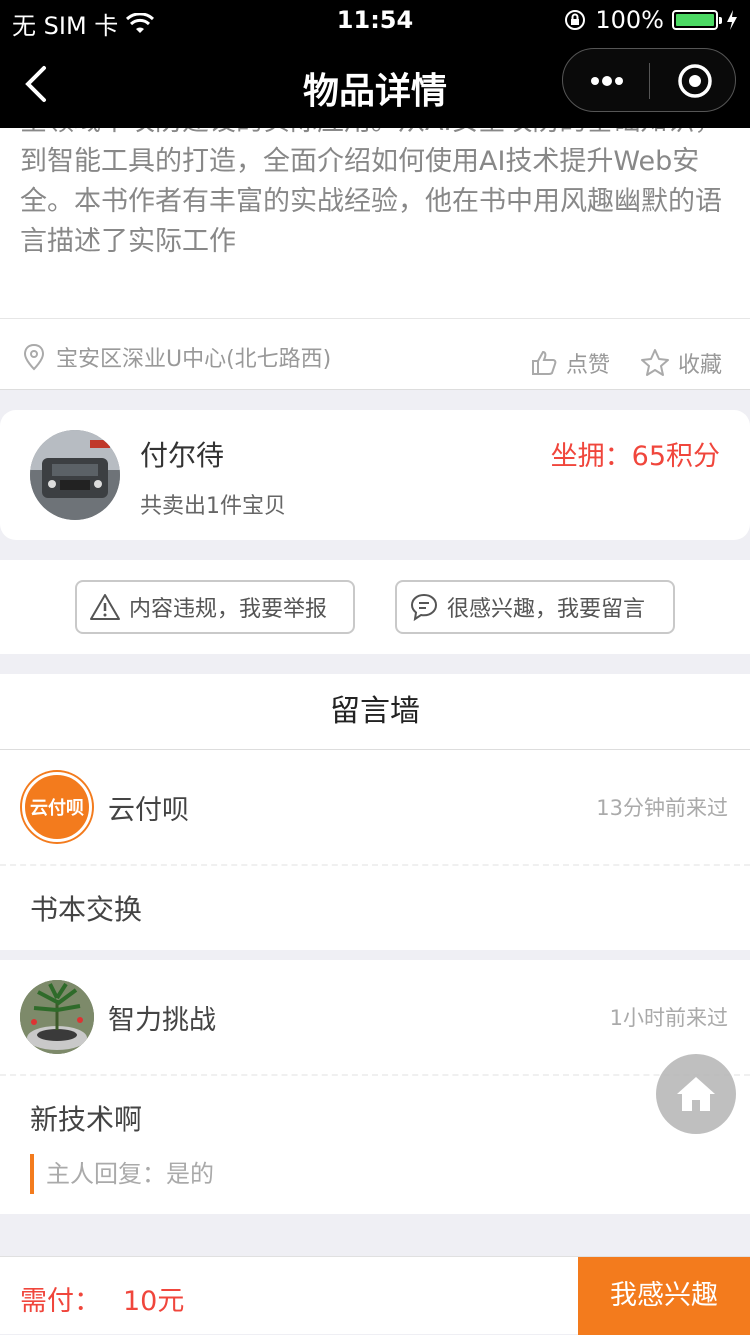  Describe the element at coordinates (629, 20) in the screenshot. I see `battery-percent: 100%` at that location.